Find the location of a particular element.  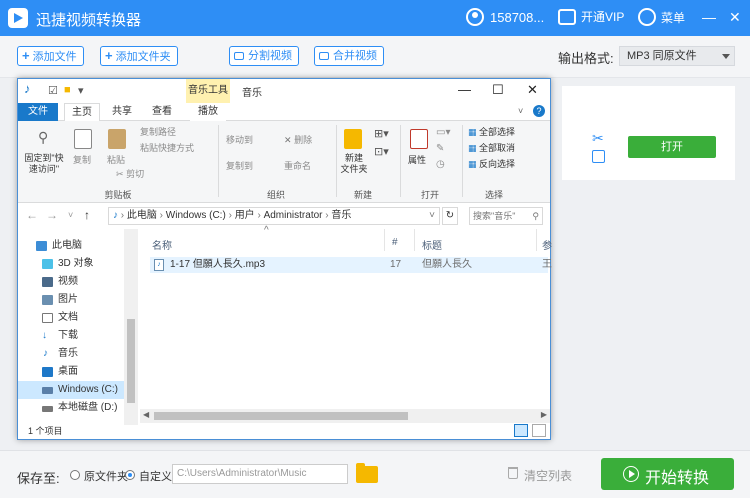

breadcrumb-users: 用户 is located at coordinates (245, 215).